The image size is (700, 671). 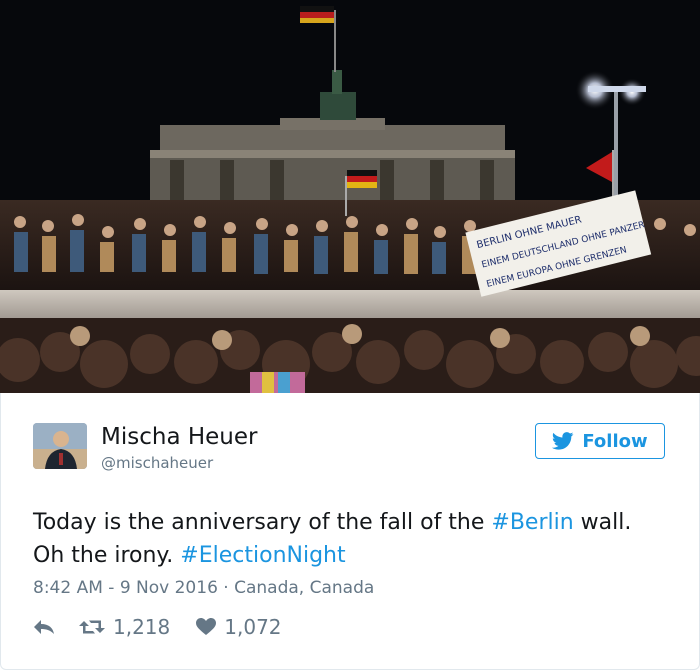 I want to click on retweet-icon, so click(x=92, y=627).